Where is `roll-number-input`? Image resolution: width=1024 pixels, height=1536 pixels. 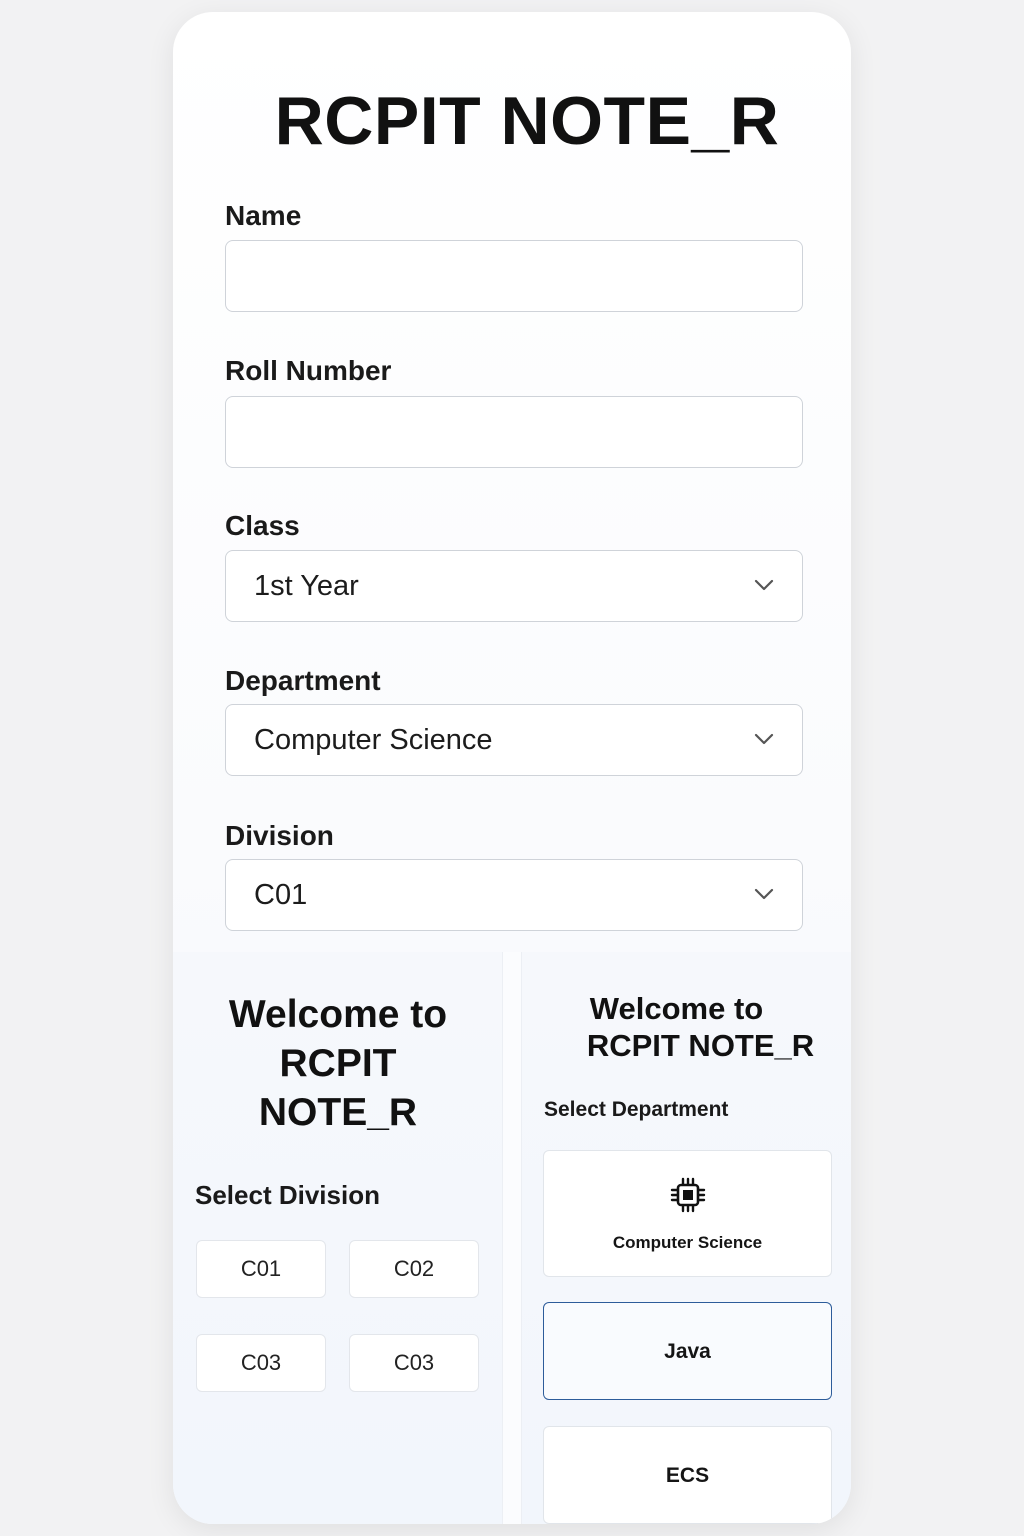 roll-number-input is located at coordinates (514, 432).